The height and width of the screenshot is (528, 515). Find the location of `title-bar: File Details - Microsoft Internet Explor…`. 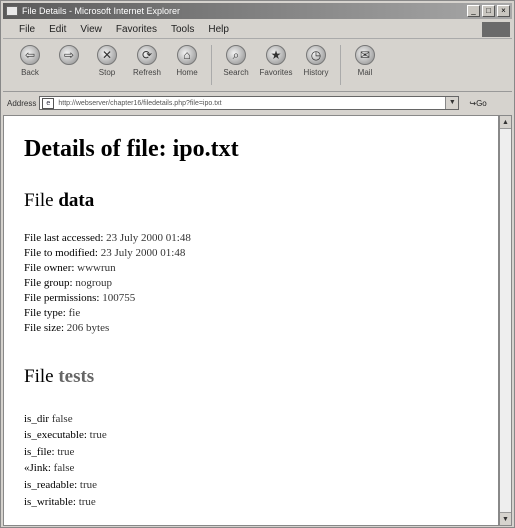

title-bar: File Details - Microsoft Internet Explor… is located at coordinates (257, 11).